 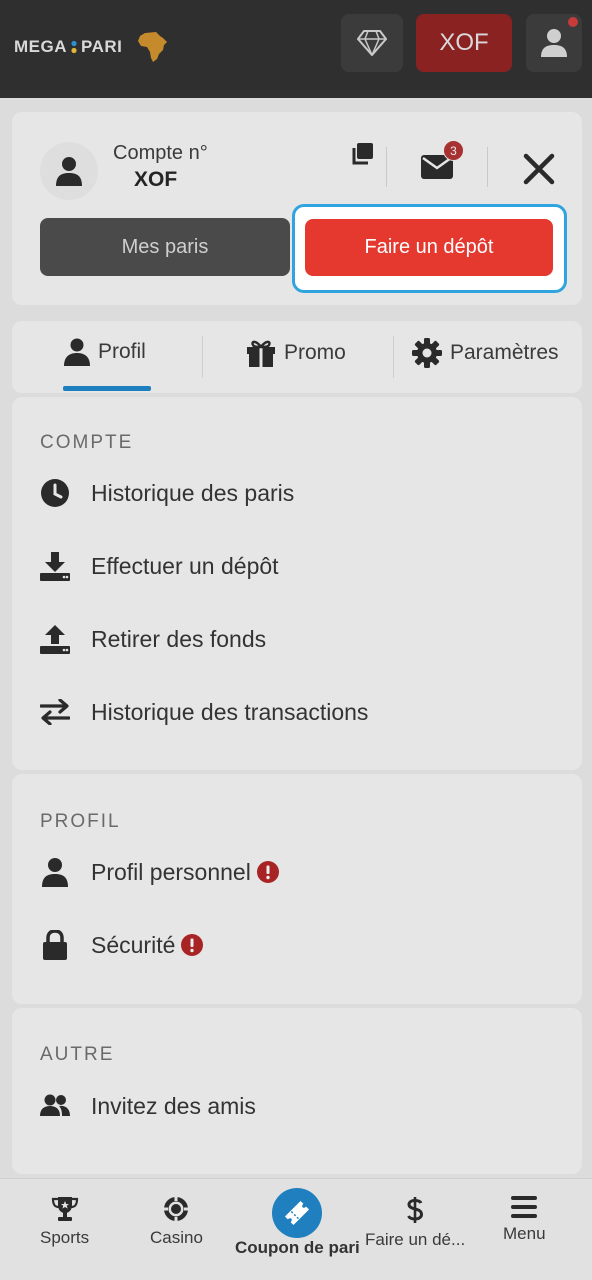 What do you see at coordinates (176, 1237) in the screenshot?
I see `nav-label: Casino` at bounding box center [176, 1237].